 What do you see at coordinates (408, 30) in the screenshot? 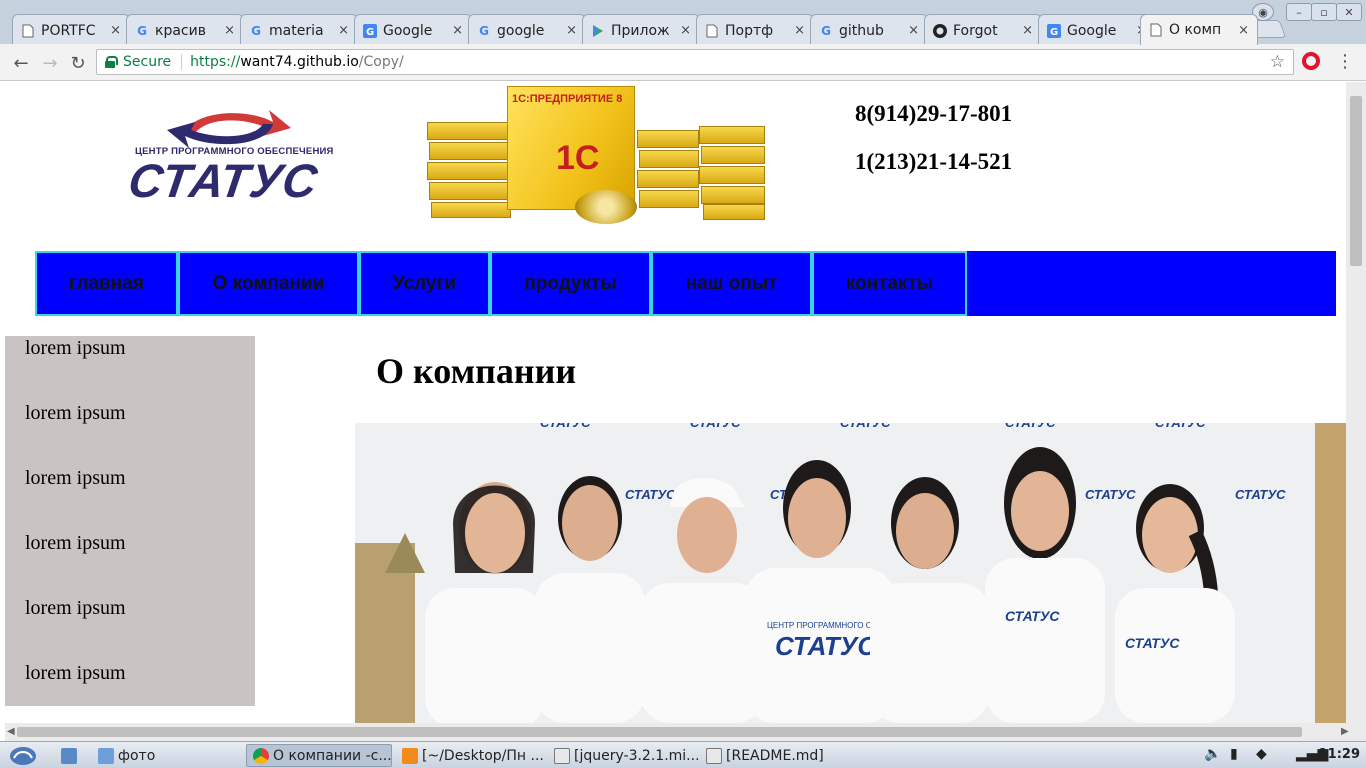
I see `tab-title: Google` at bounding box center [408, 30].